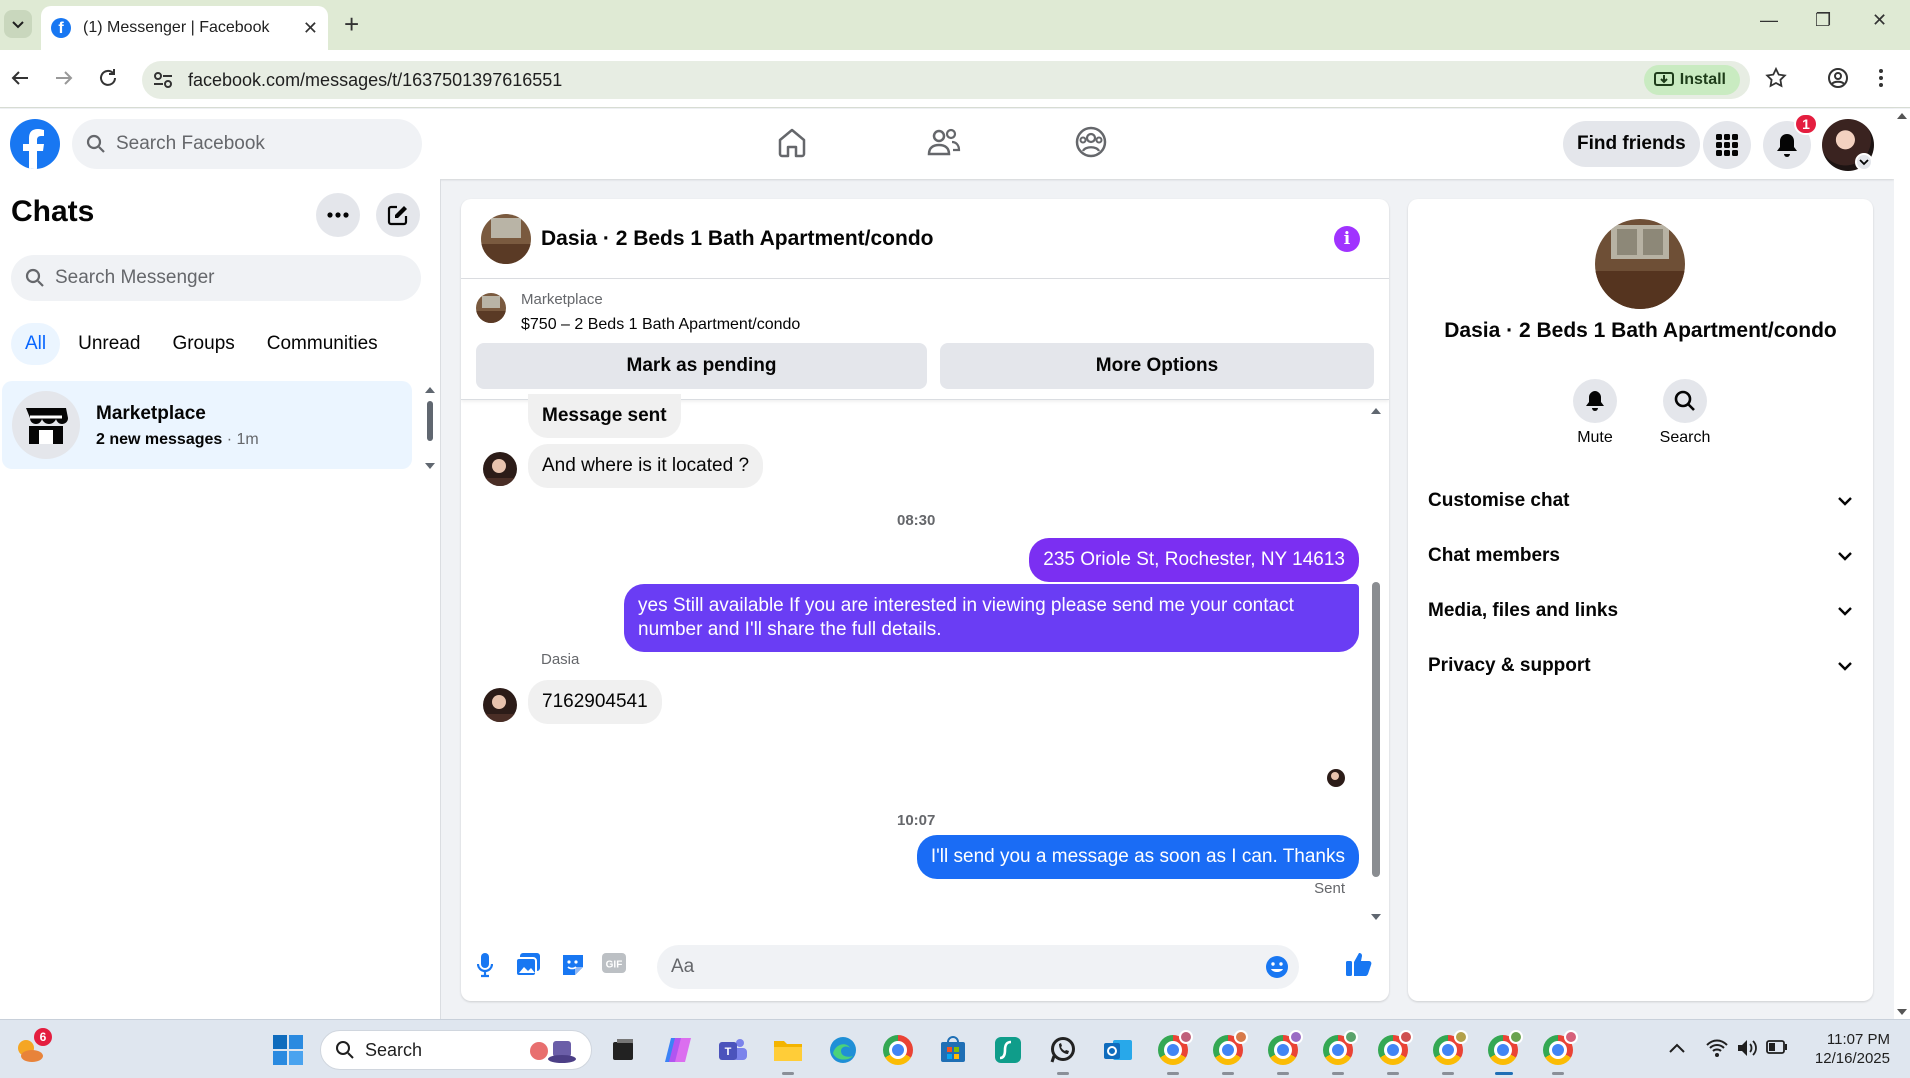 The width and height of the screenshot is (1910, 1078). Describe the element at coordinates (1640, 666) in the screenshot. I see `privacy-support-section: Privacy & support` at that location.